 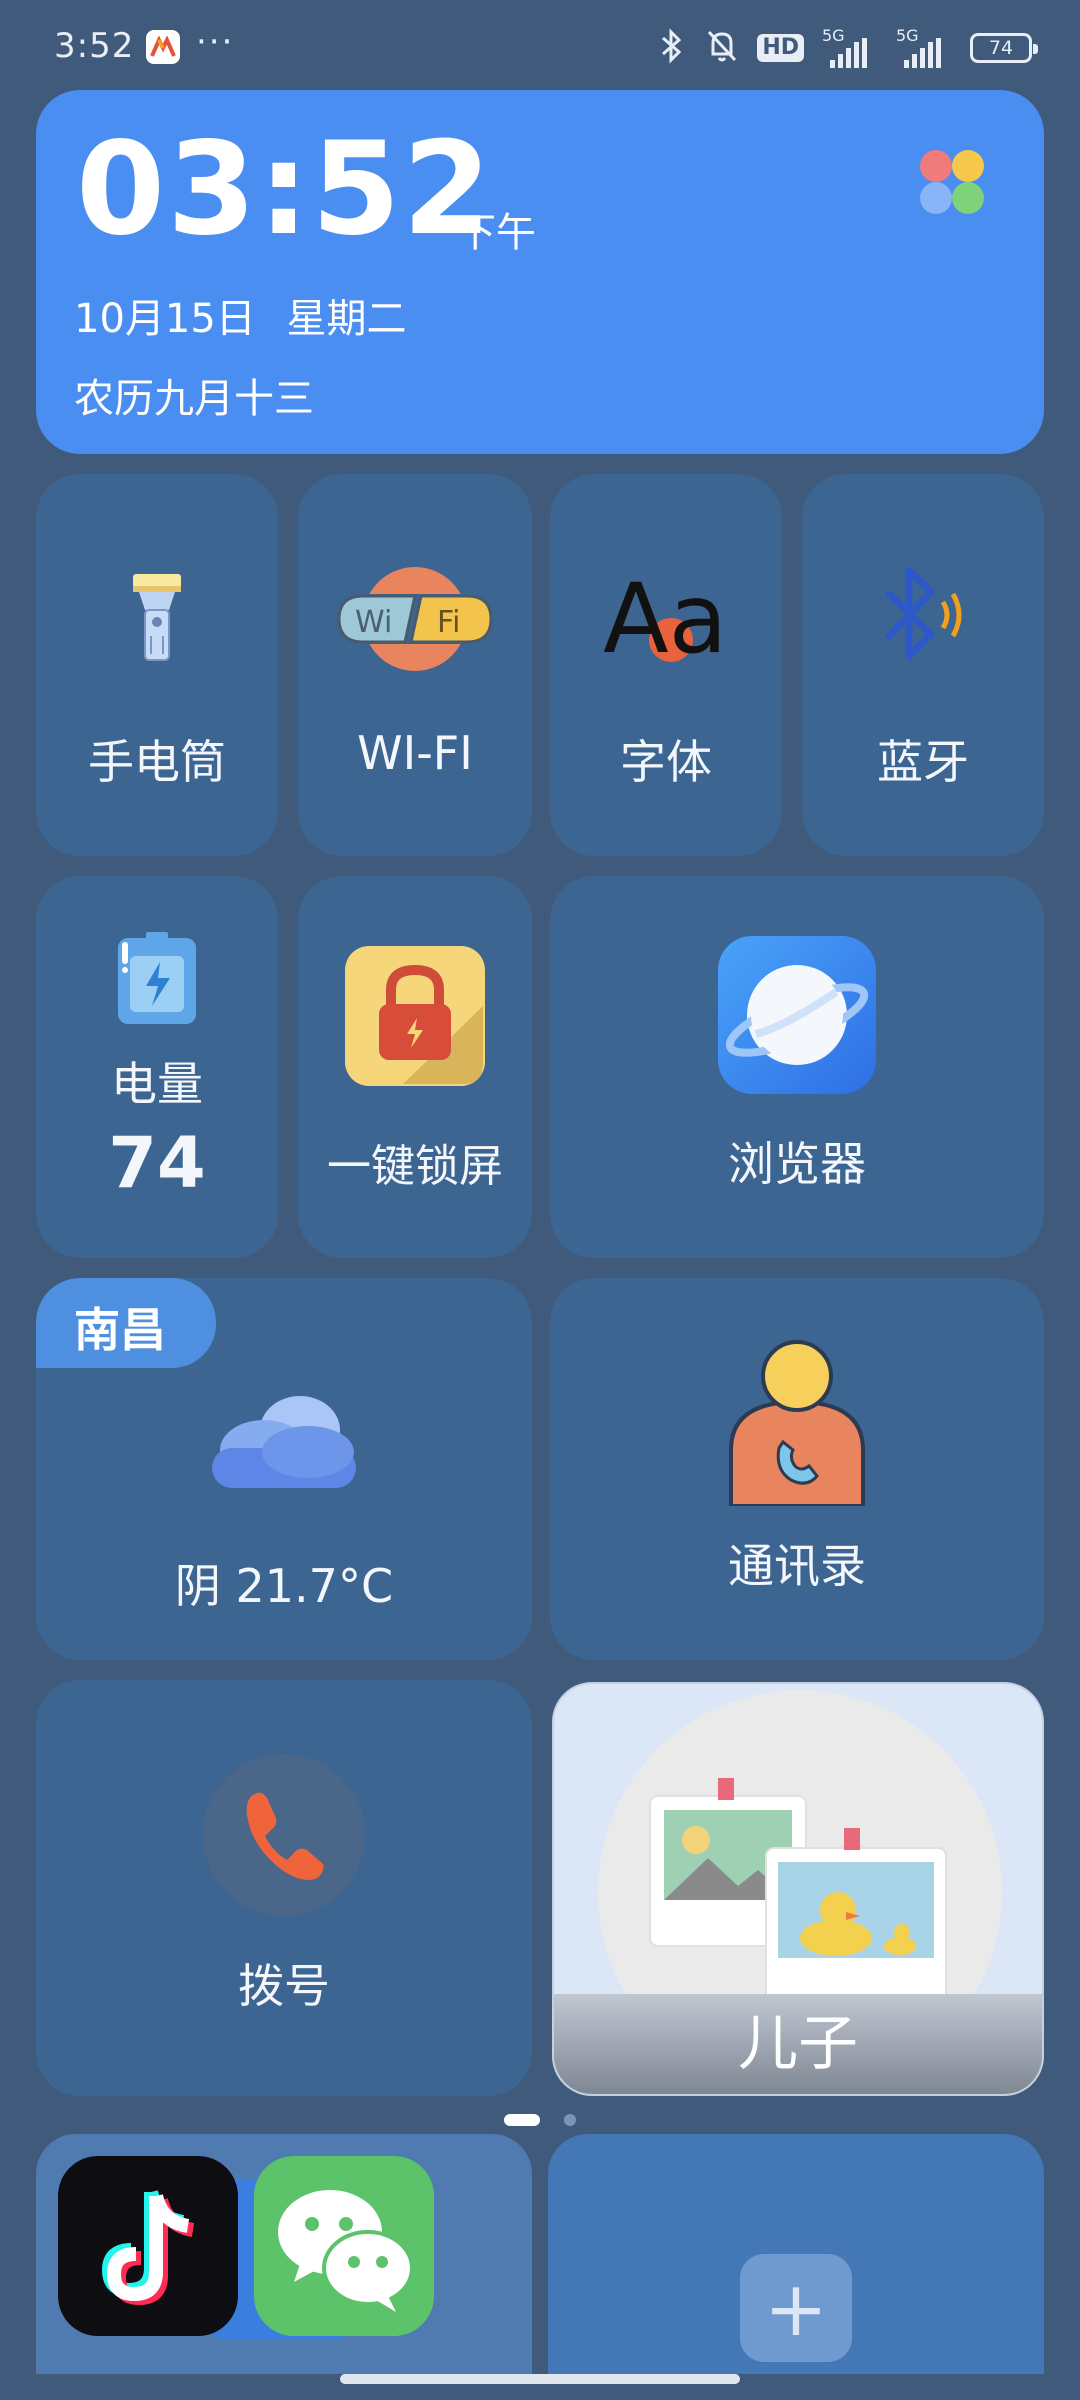 I want to click on contacts-icon, so click(x=797, y=1425).